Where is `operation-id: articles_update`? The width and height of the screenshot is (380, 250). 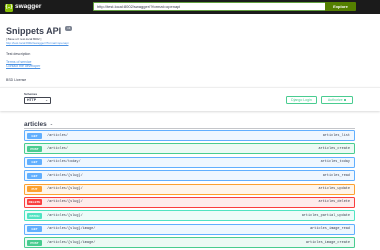
operation-id: articles_update is located at coordinates (334, 189).